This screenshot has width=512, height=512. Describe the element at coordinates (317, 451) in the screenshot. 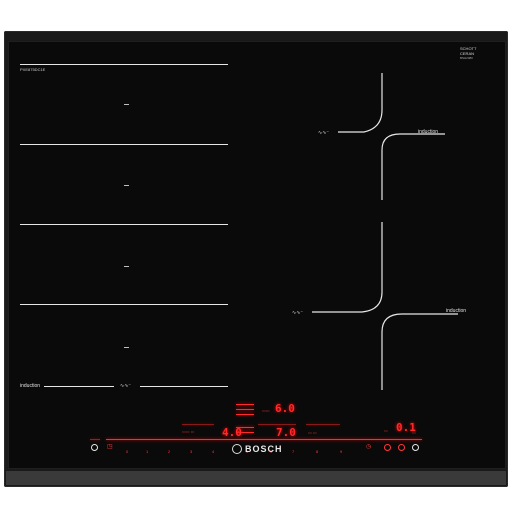

I see `slider-number-8: 8` at that location.